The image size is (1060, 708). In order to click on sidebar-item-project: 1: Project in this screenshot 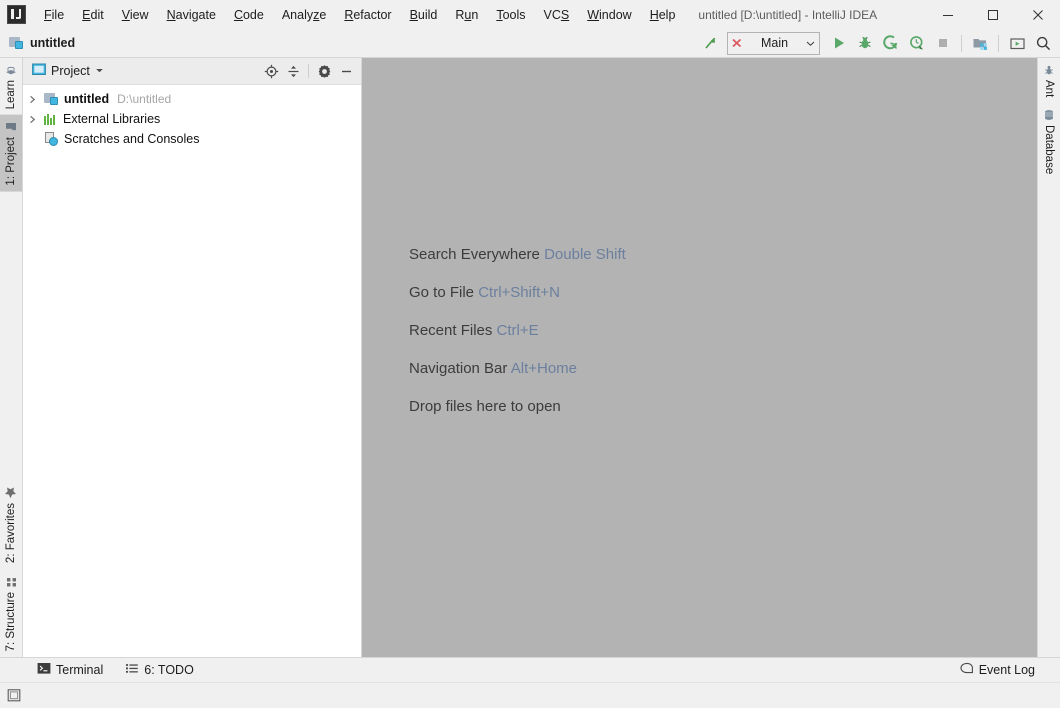, I will do `click(11, 153)`.